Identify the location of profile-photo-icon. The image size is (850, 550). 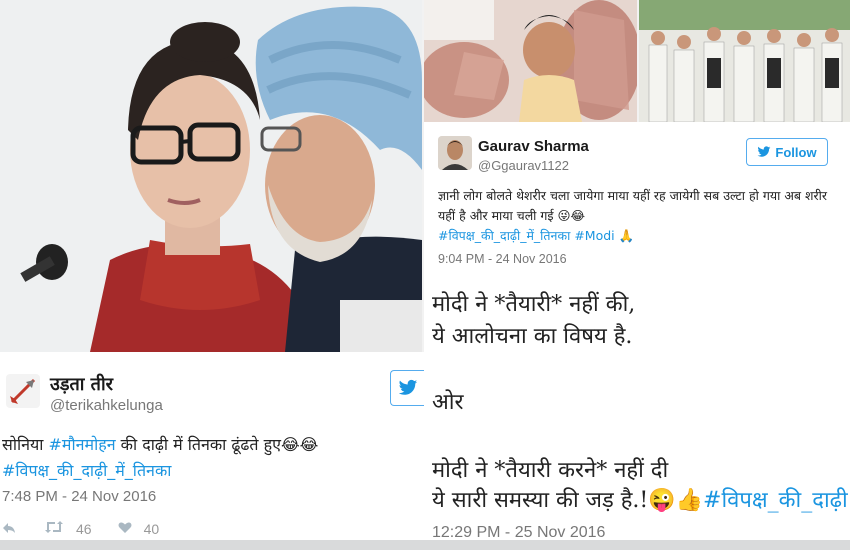
(455, 153).